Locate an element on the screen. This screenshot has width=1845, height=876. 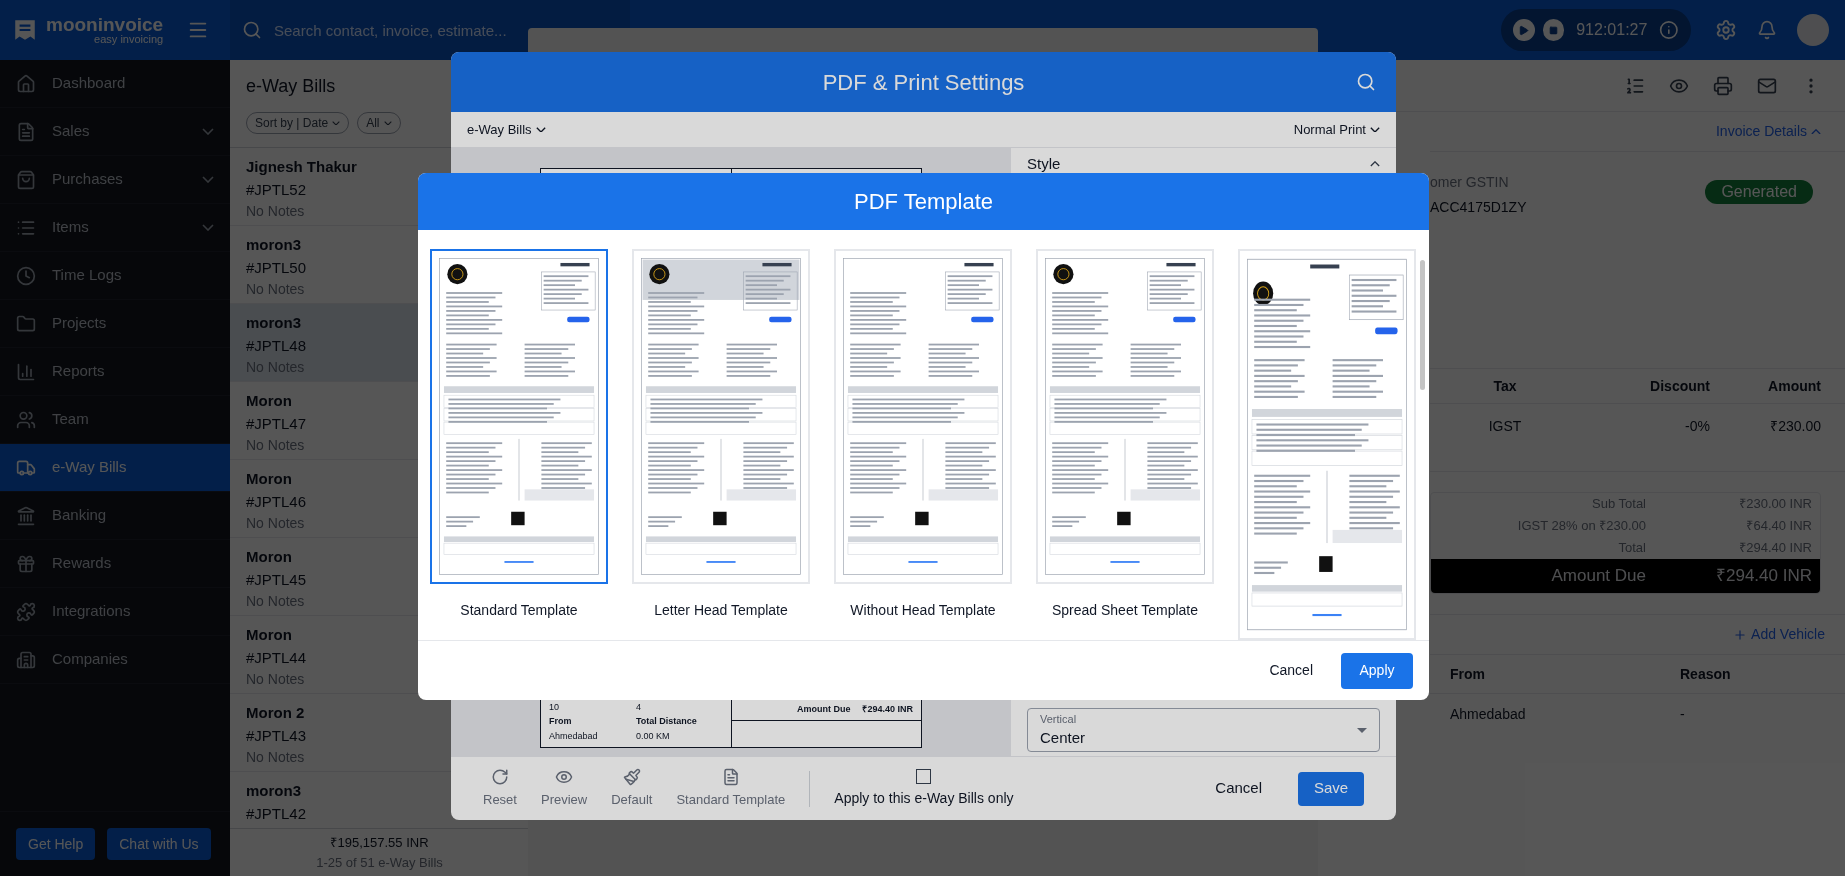
caret-icon is located at coordinates (1362, 730).